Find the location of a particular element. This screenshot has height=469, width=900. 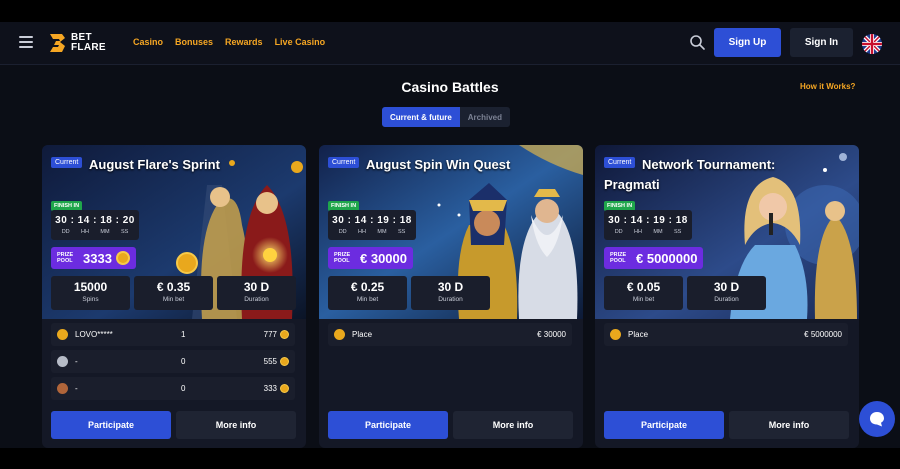

countdown-timer: 30 : 14 : 18 : 20 DD HH MM SS is located at coordinates (95, 225).